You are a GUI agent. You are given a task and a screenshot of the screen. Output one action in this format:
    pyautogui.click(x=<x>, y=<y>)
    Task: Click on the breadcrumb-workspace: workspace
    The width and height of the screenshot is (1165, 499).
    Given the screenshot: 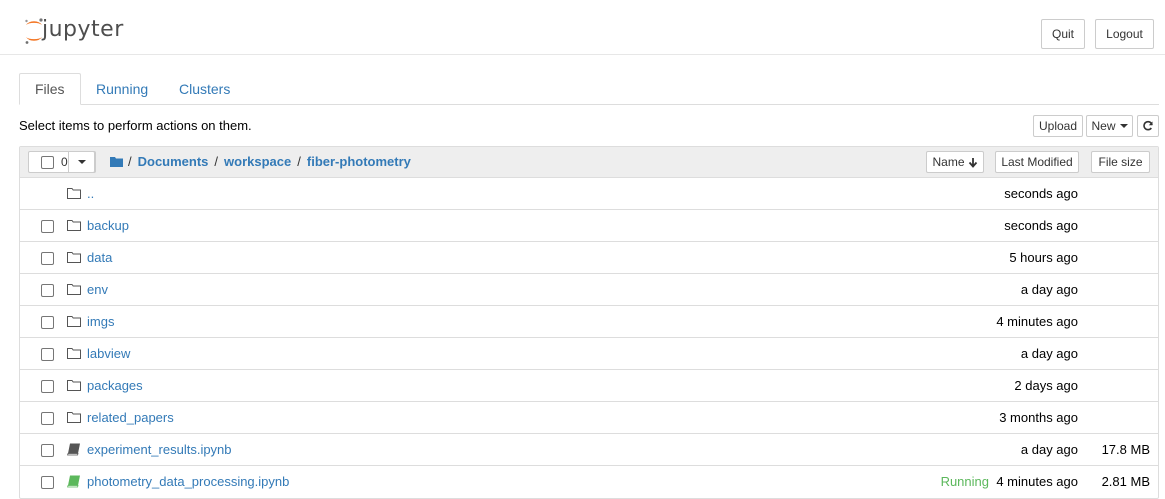 What is the action you would take?
    pyautogui.click(x=257, y=161)
    